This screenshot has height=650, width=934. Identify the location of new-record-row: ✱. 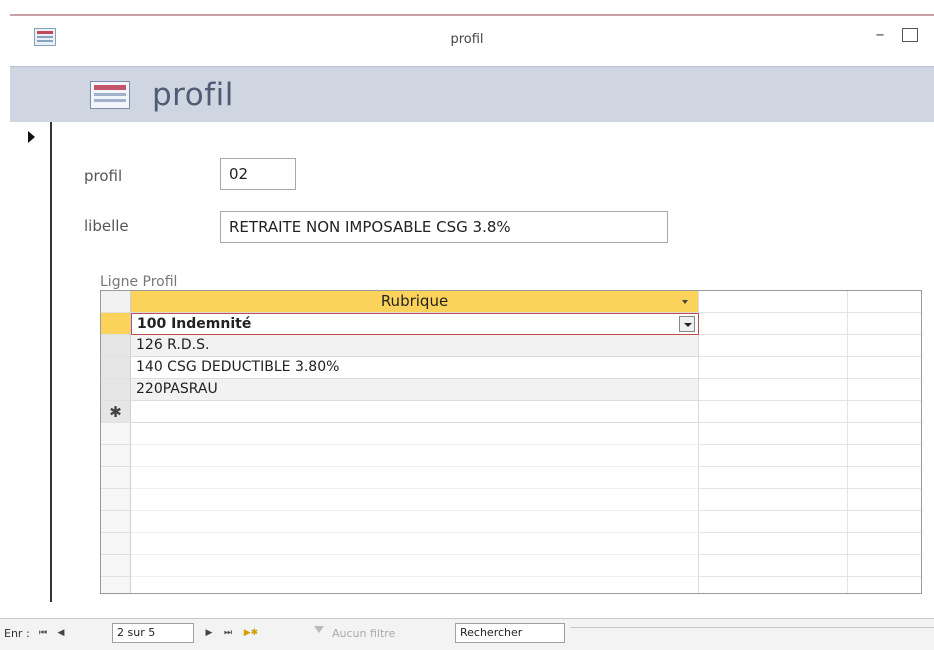
(511, 412).